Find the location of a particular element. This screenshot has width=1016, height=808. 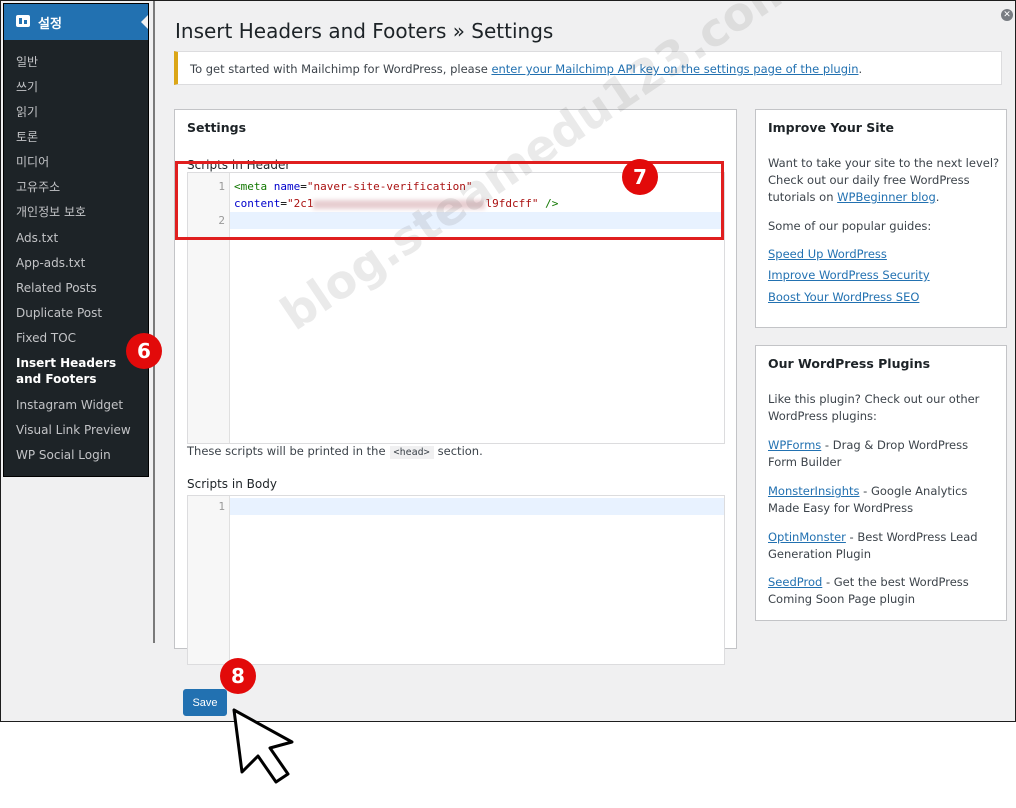

sidebar-item-duplicate-post: Duplicate Post is located at coordinates (76, 313).